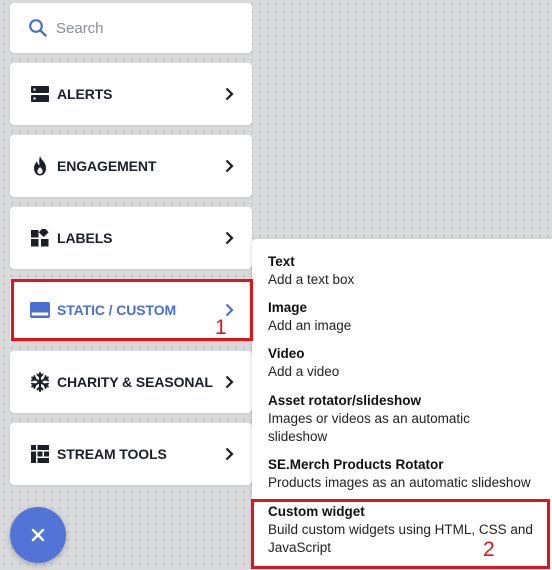 This screenshot has height=570, width=552. Describe the element at coordinates (85, 238) in the screenshot. I see `sidebar-item-label: LABELS` at that location.